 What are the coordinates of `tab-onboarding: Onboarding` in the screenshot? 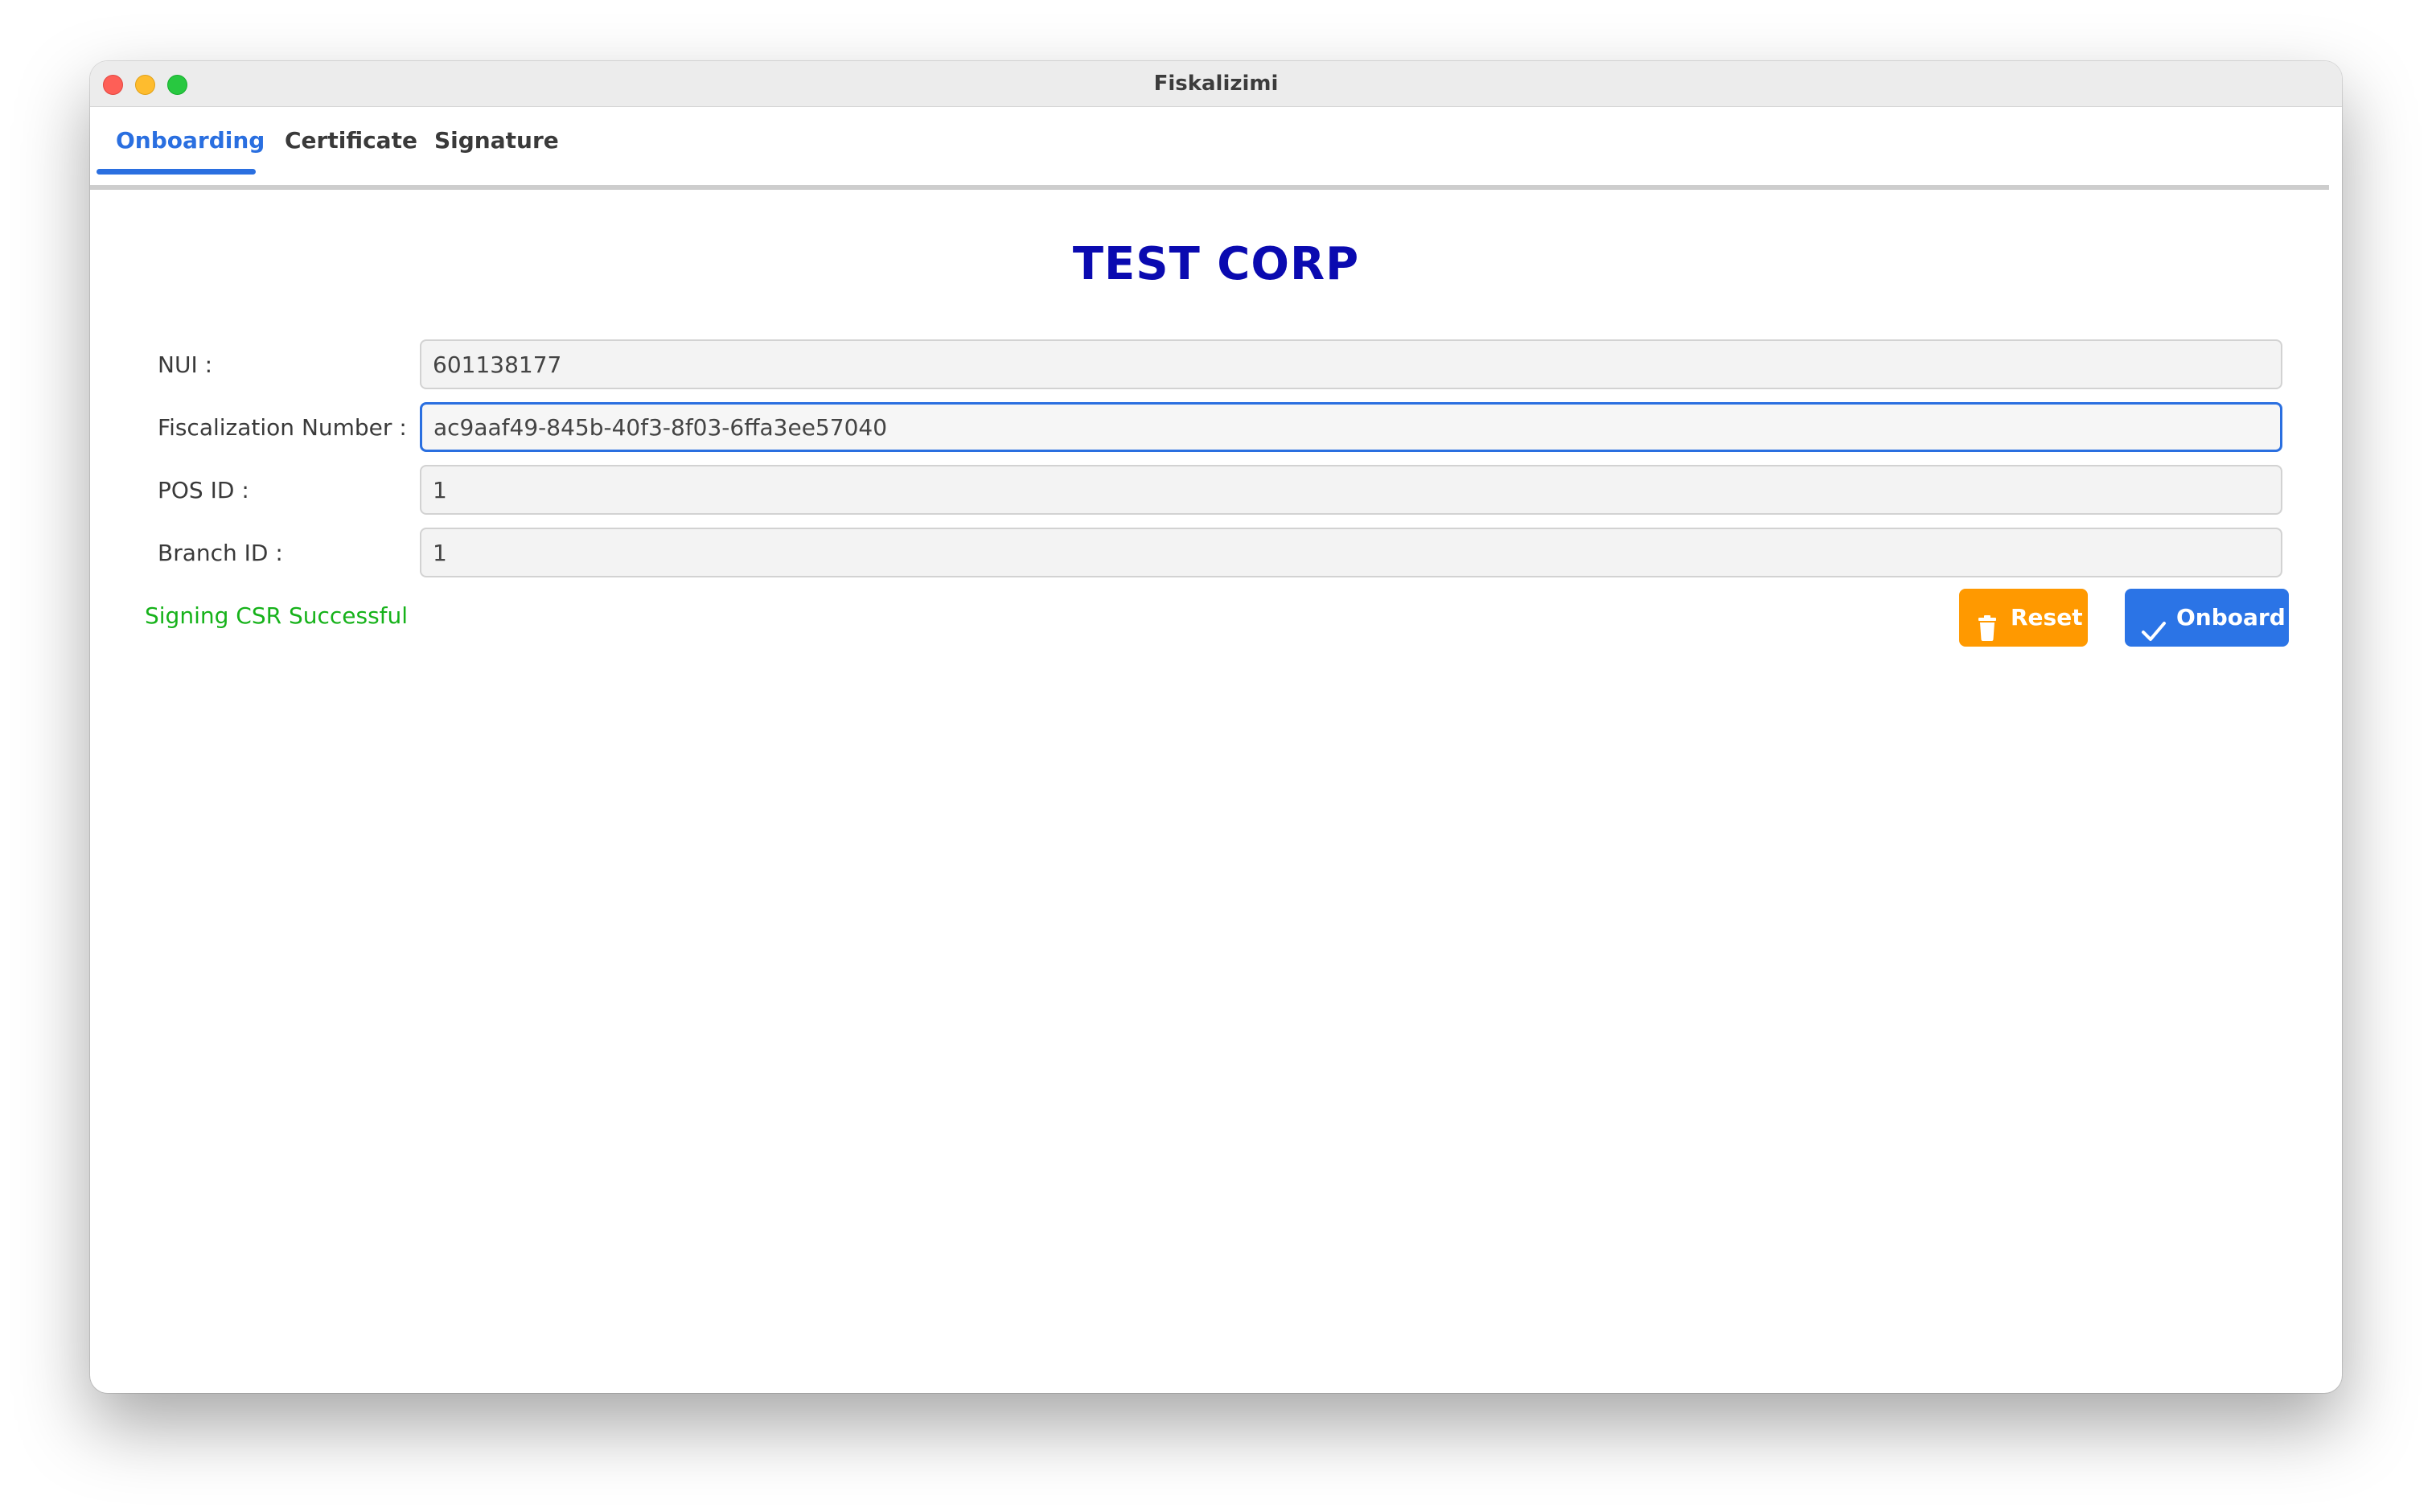 It's located at (190, 140).